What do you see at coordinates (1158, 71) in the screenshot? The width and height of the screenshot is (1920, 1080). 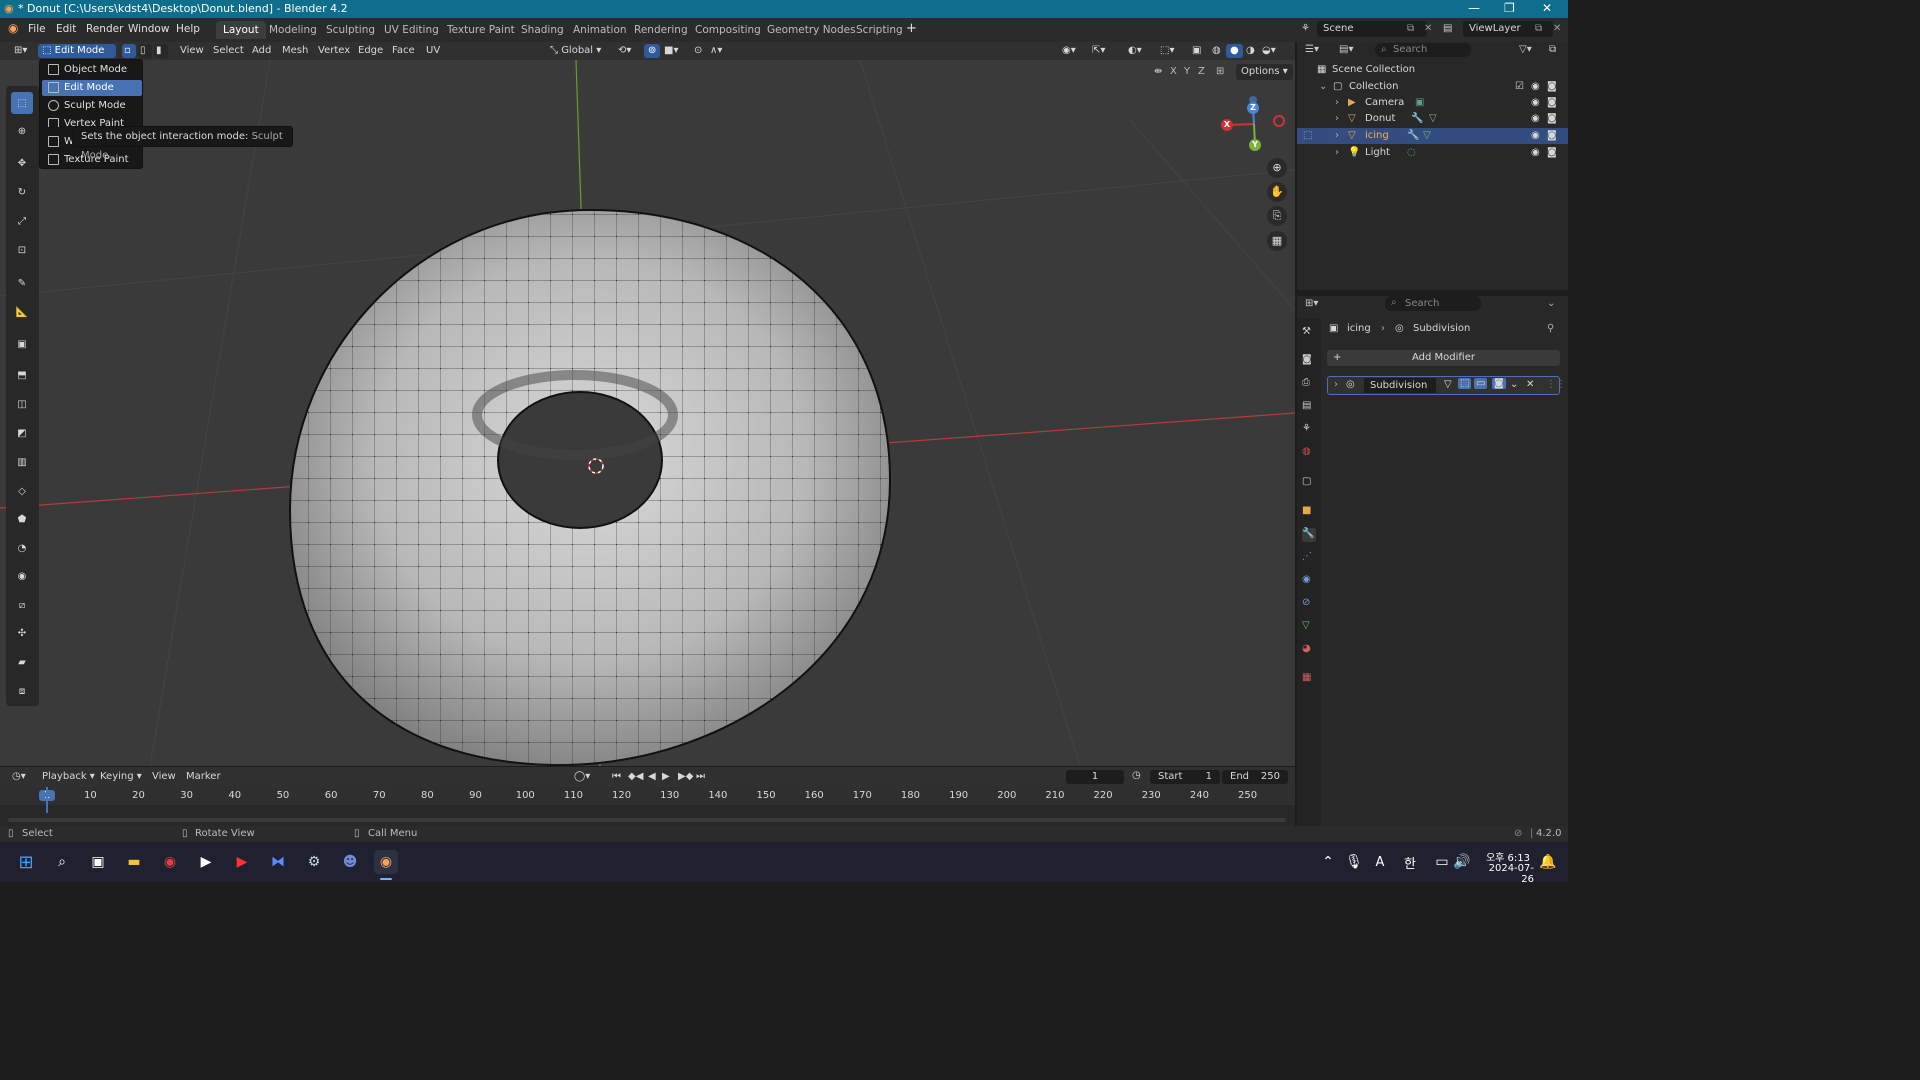 I see `mirror-icon: ⇼` at bounding box center [1158, 71].